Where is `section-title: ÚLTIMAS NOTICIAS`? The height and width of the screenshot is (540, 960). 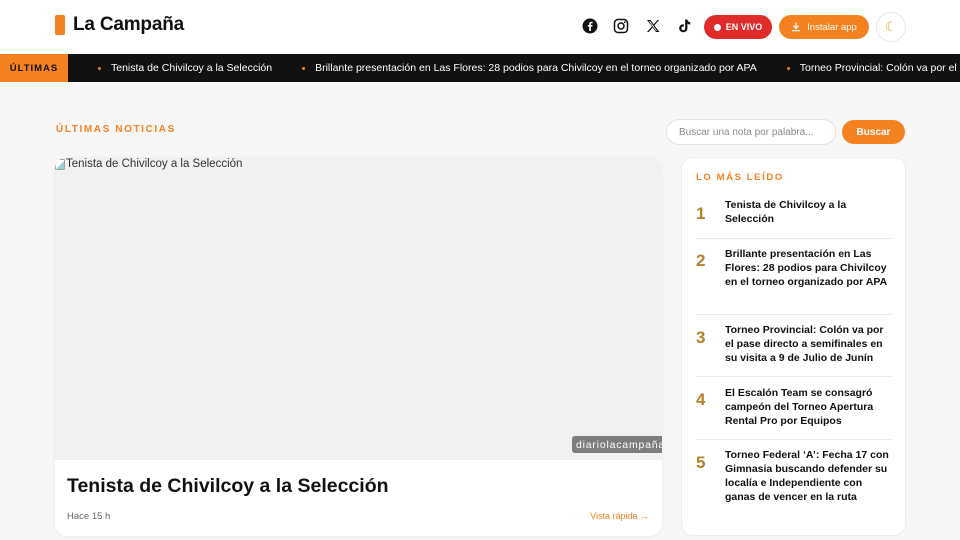
section-title: ÚLTIMAS NOTICIAS is located at coordinates (116, 129).